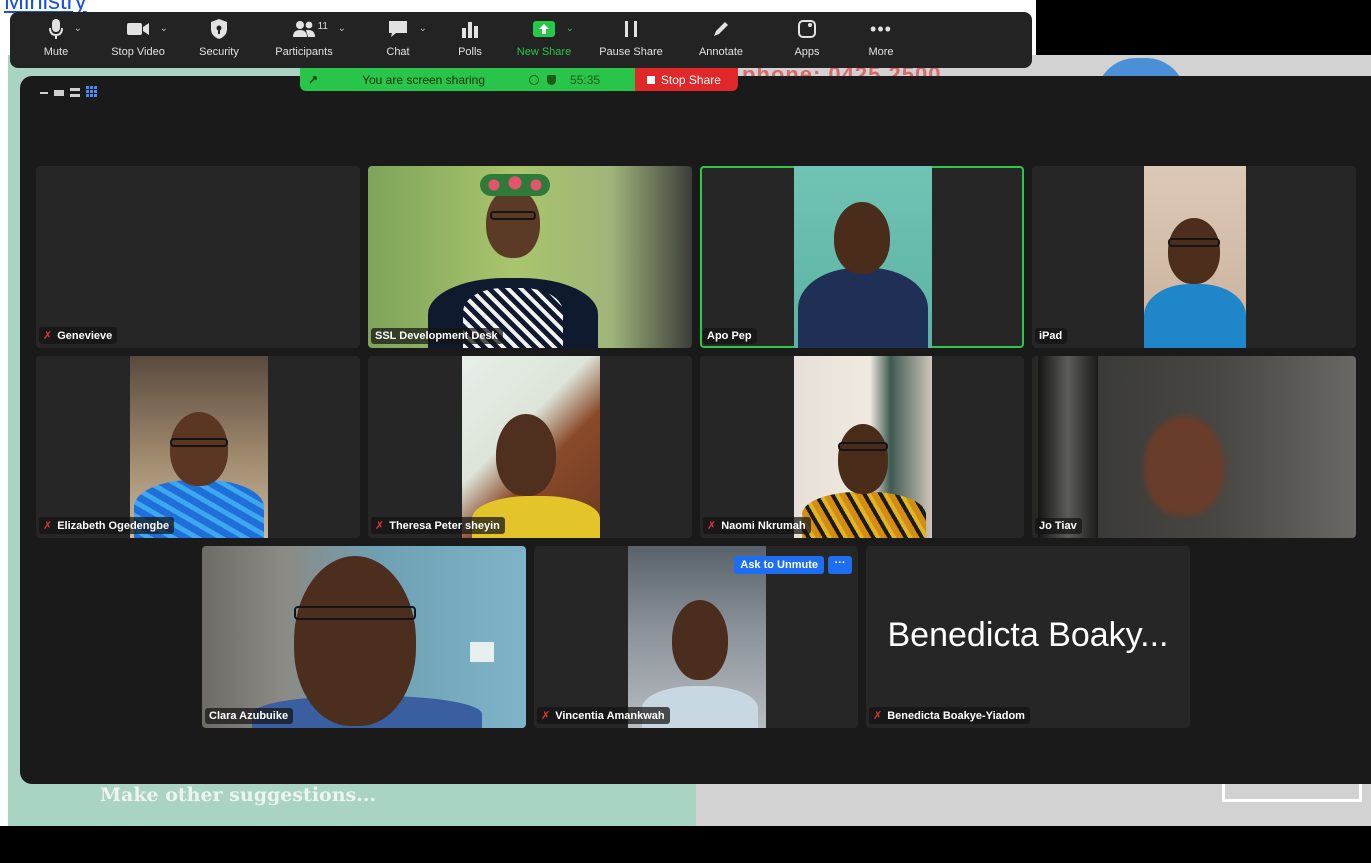  I want to click on chat-bubble-icon, so click(398, 29).